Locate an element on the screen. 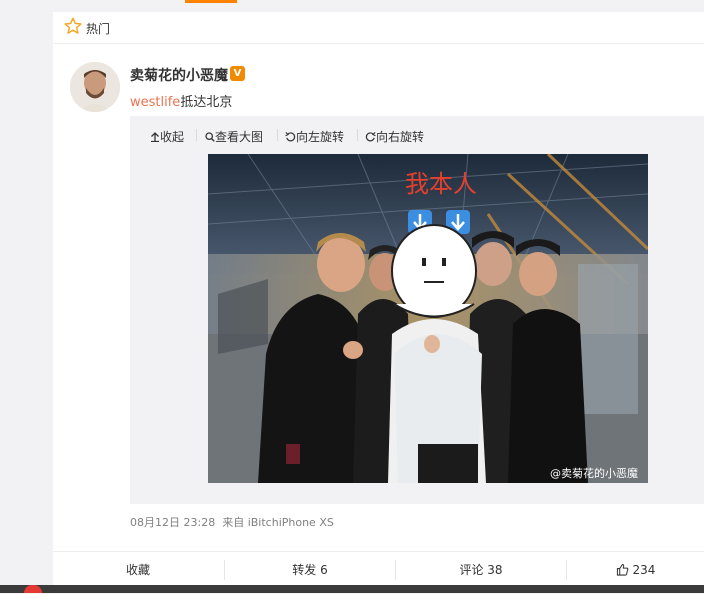 The height and width of the screenshot is (594, 704). collapse-label: 收起 is located at coordinates (172, 137).